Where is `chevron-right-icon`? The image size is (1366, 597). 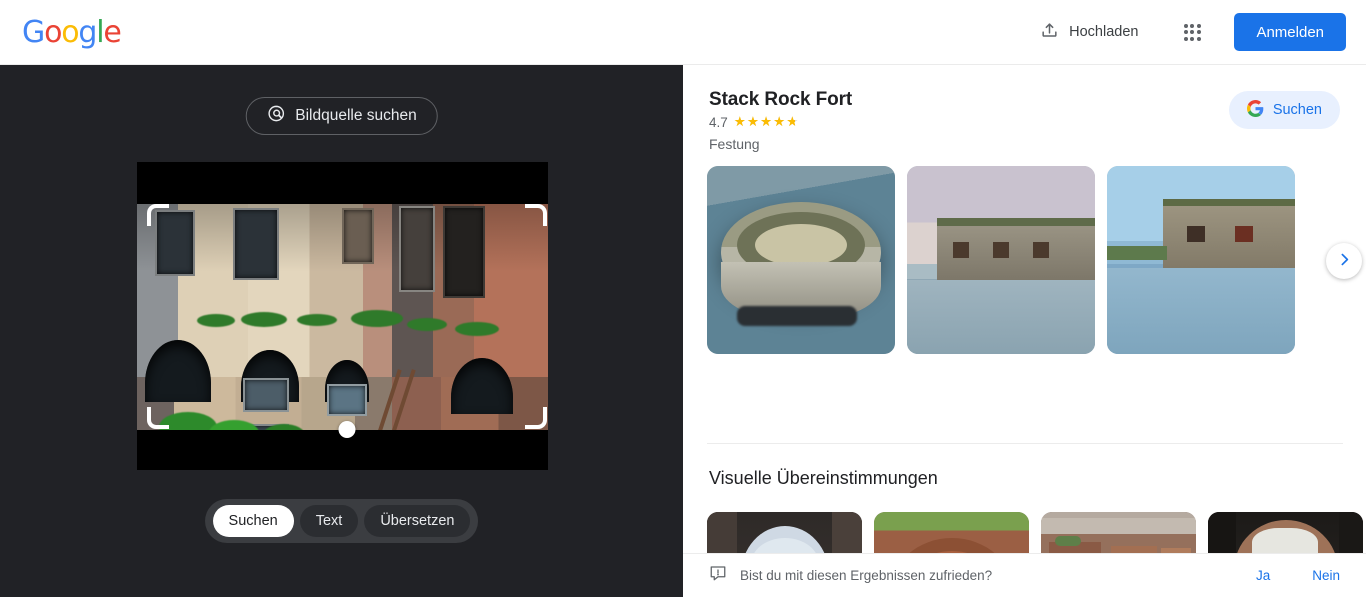 chevron-right-icon is located at coordinates (1344, 261).